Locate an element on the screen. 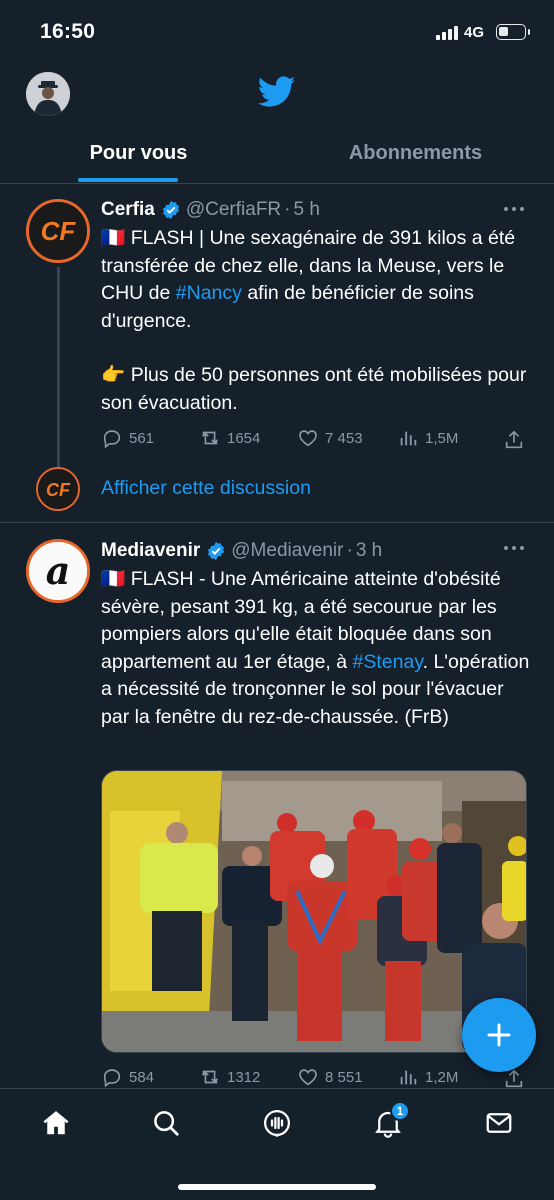  tab-following: Abonnements is located at coordinates (415, 153).